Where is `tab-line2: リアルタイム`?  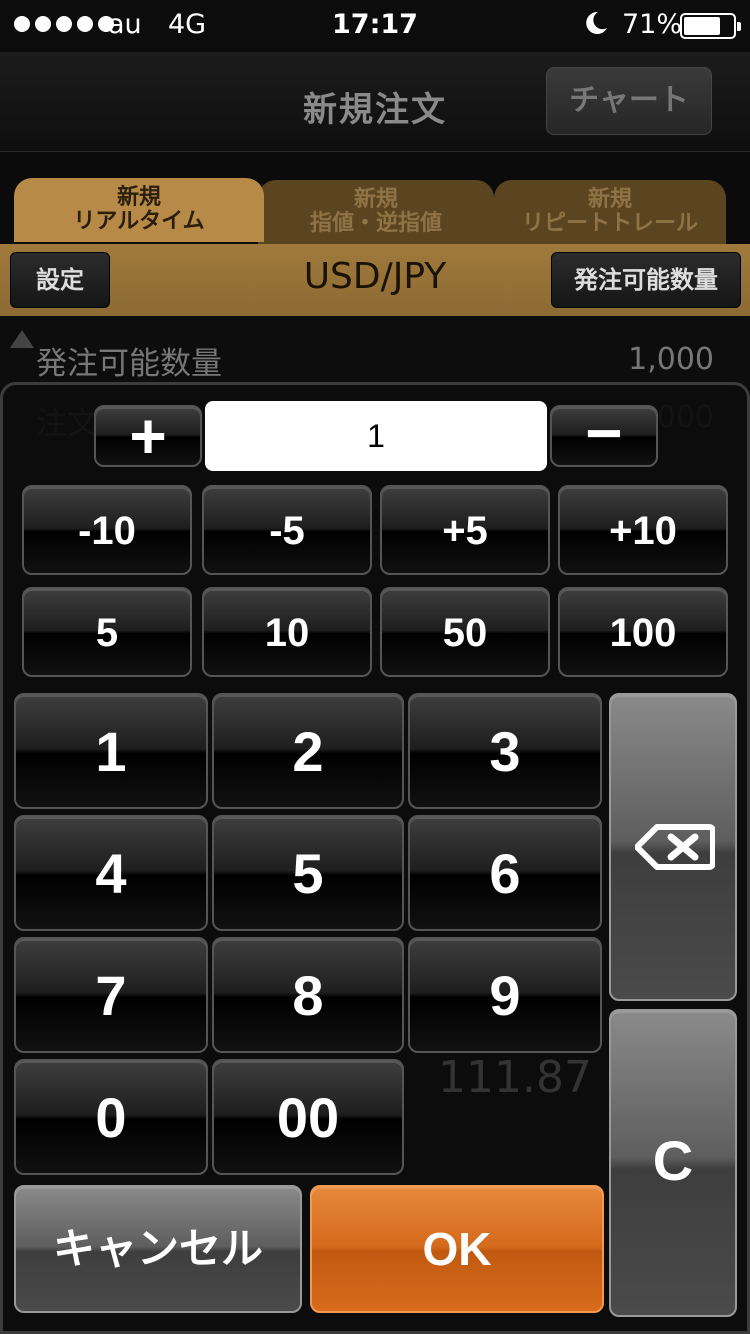 tab-line2: リアルタイム is located at coordinates (139, 221).